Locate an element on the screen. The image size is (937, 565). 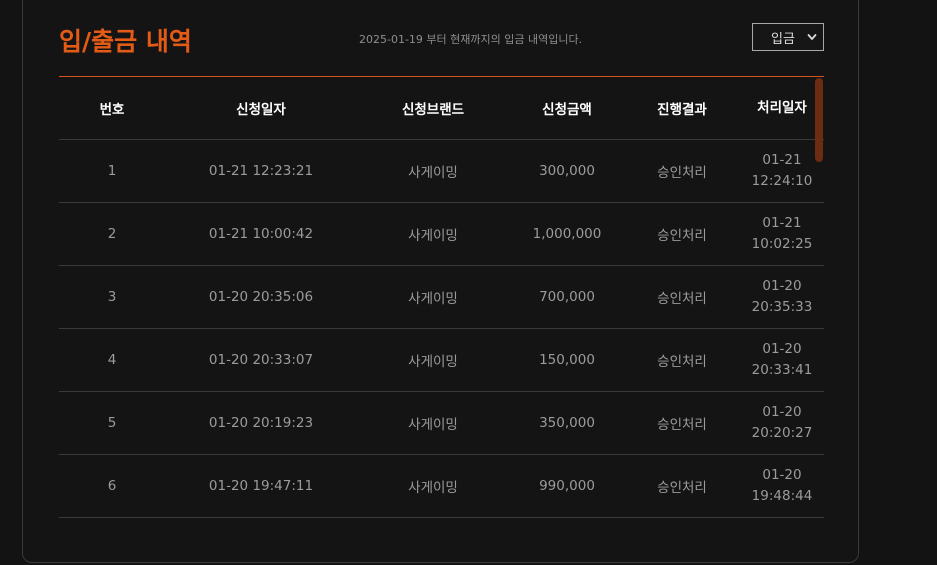
row-amount: 700,000 is located at coordinates (567, 297).